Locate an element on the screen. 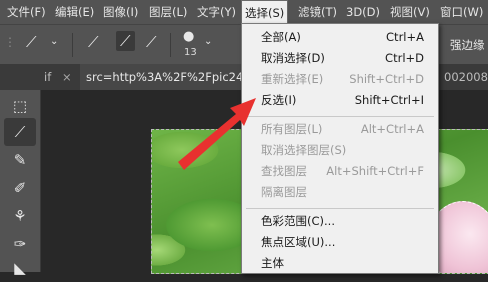  new-selection-icon: ⟋ is located at coordinates (93, 42).